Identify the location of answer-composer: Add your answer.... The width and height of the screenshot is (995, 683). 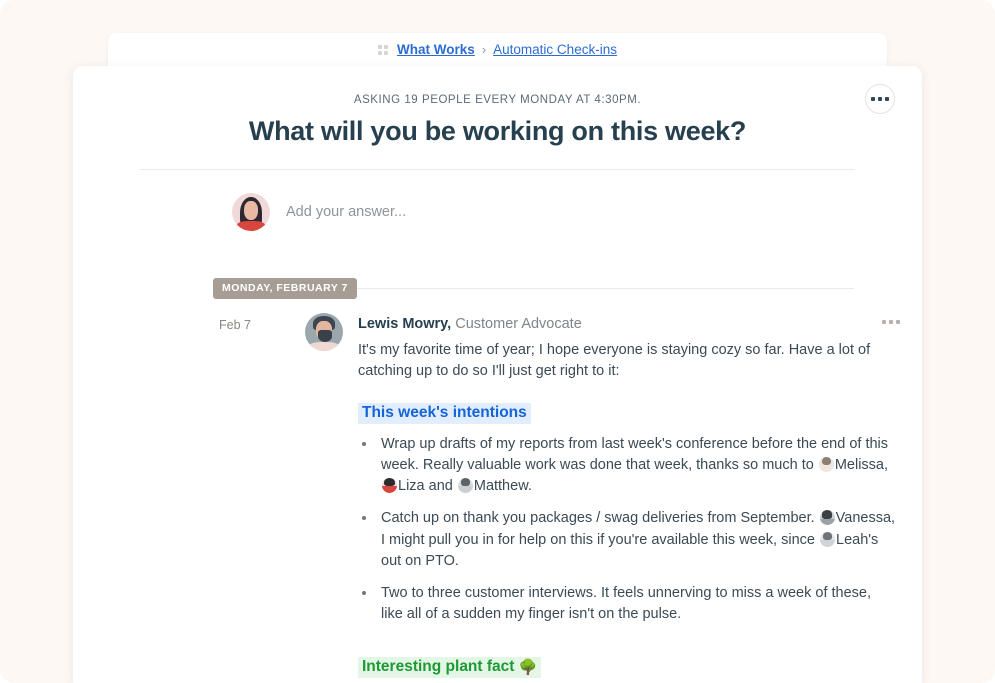
(577, 212).